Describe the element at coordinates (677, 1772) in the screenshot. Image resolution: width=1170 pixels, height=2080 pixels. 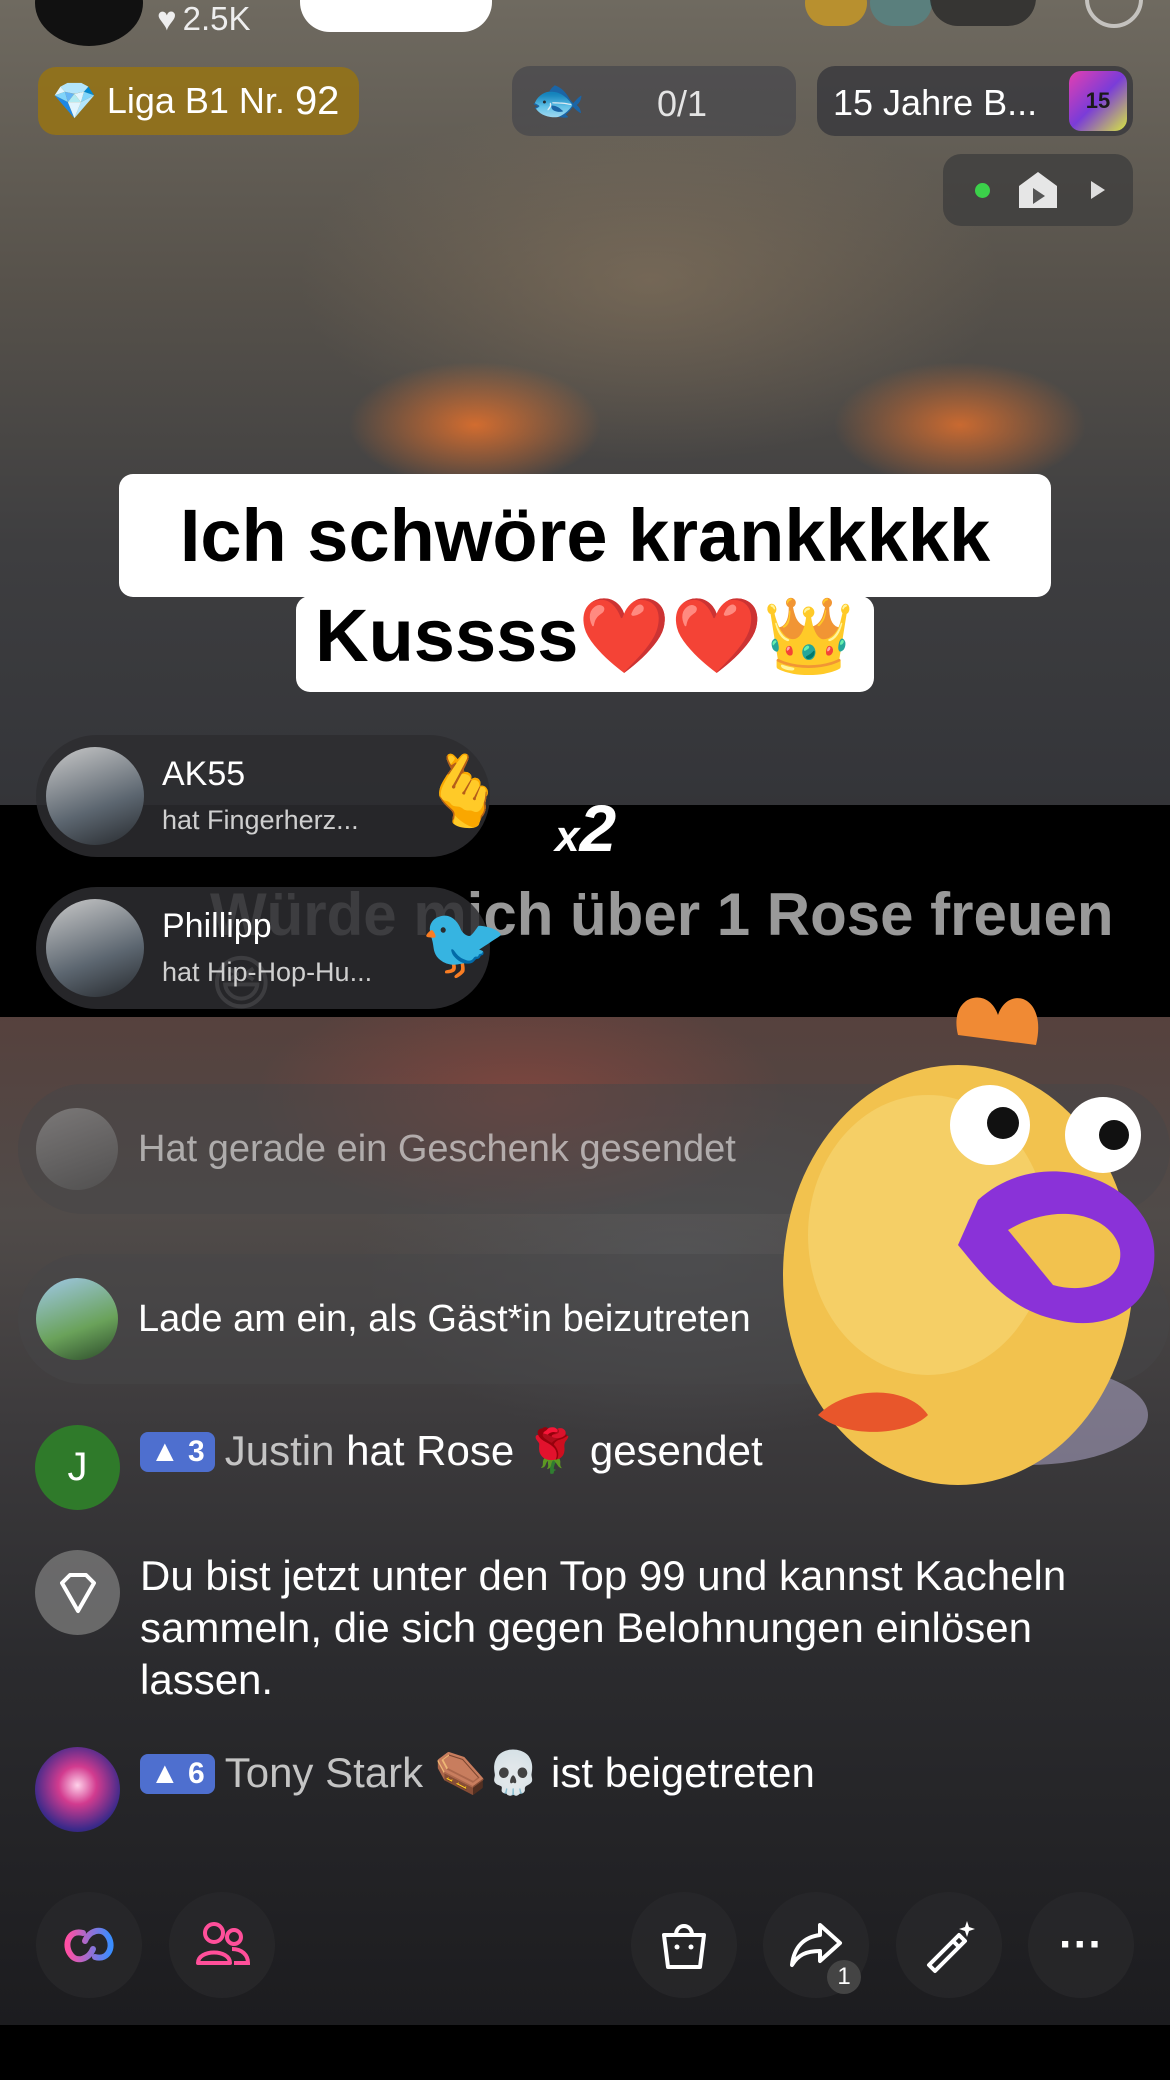
I see `chat-text: ist beigetreten` at that location.